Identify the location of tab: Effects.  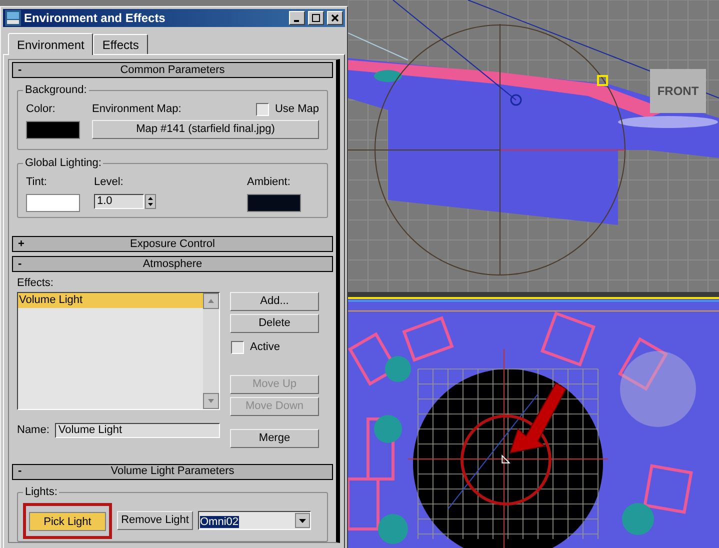
(120, 44).